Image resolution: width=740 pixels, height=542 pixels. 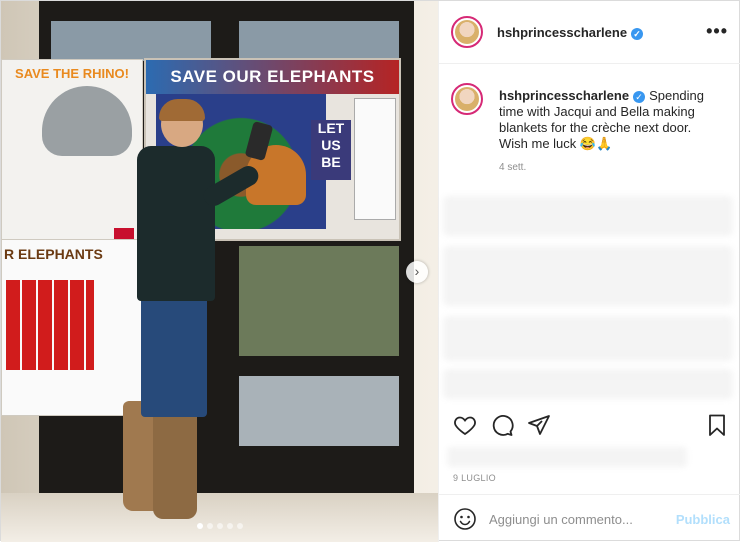 I want to click on carousel-next-button: ›, so click(x=417, y=272).